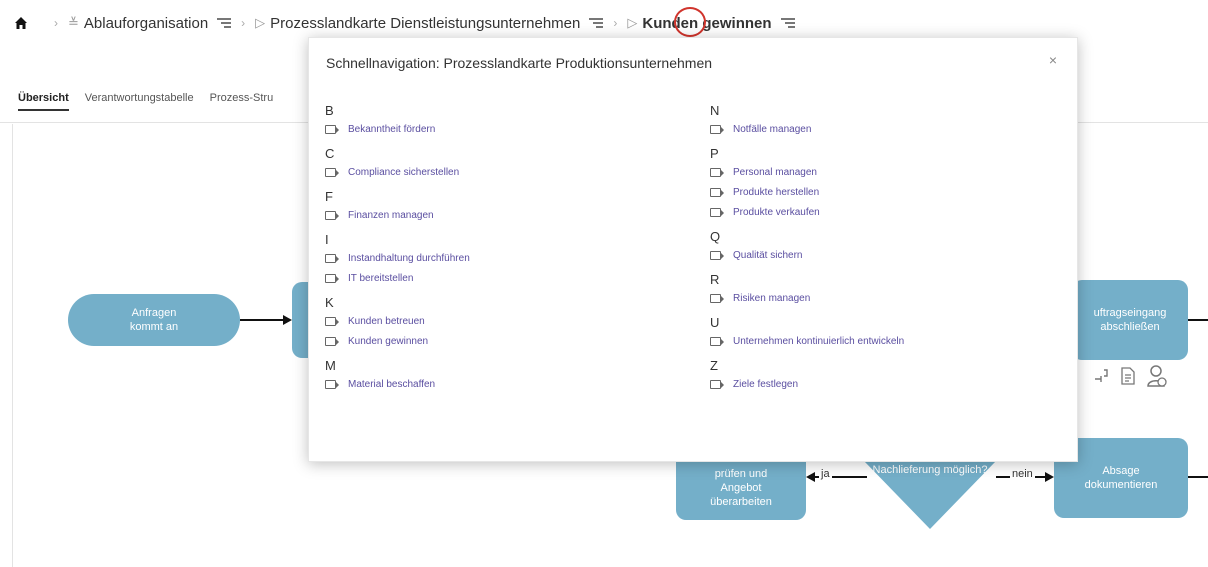 This screenshot has width=1208, height=567. I want to click on crumb-label: Ablauforganisation, so click(146, 23).